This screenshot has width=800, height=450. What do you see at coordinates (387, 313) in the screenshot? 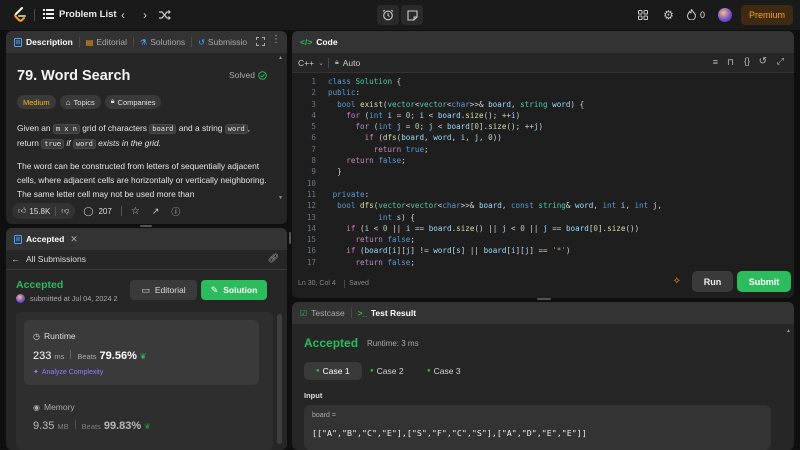
I see `tab-test-result: >_ Test Result` at bounding box center [387, 313].